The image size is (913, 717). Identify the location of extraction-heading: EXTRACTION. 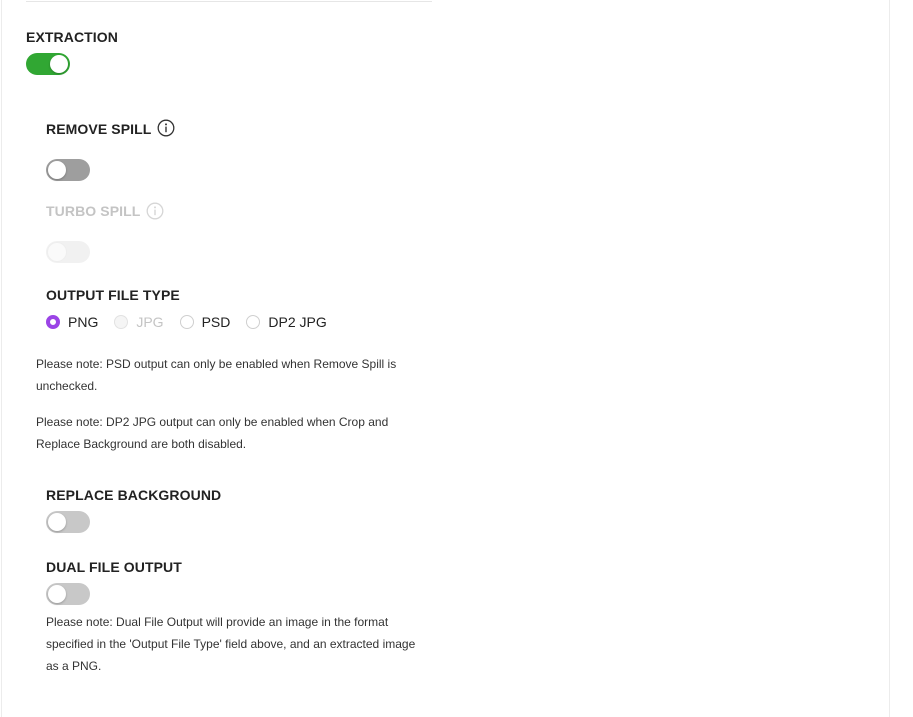
(72, 37).